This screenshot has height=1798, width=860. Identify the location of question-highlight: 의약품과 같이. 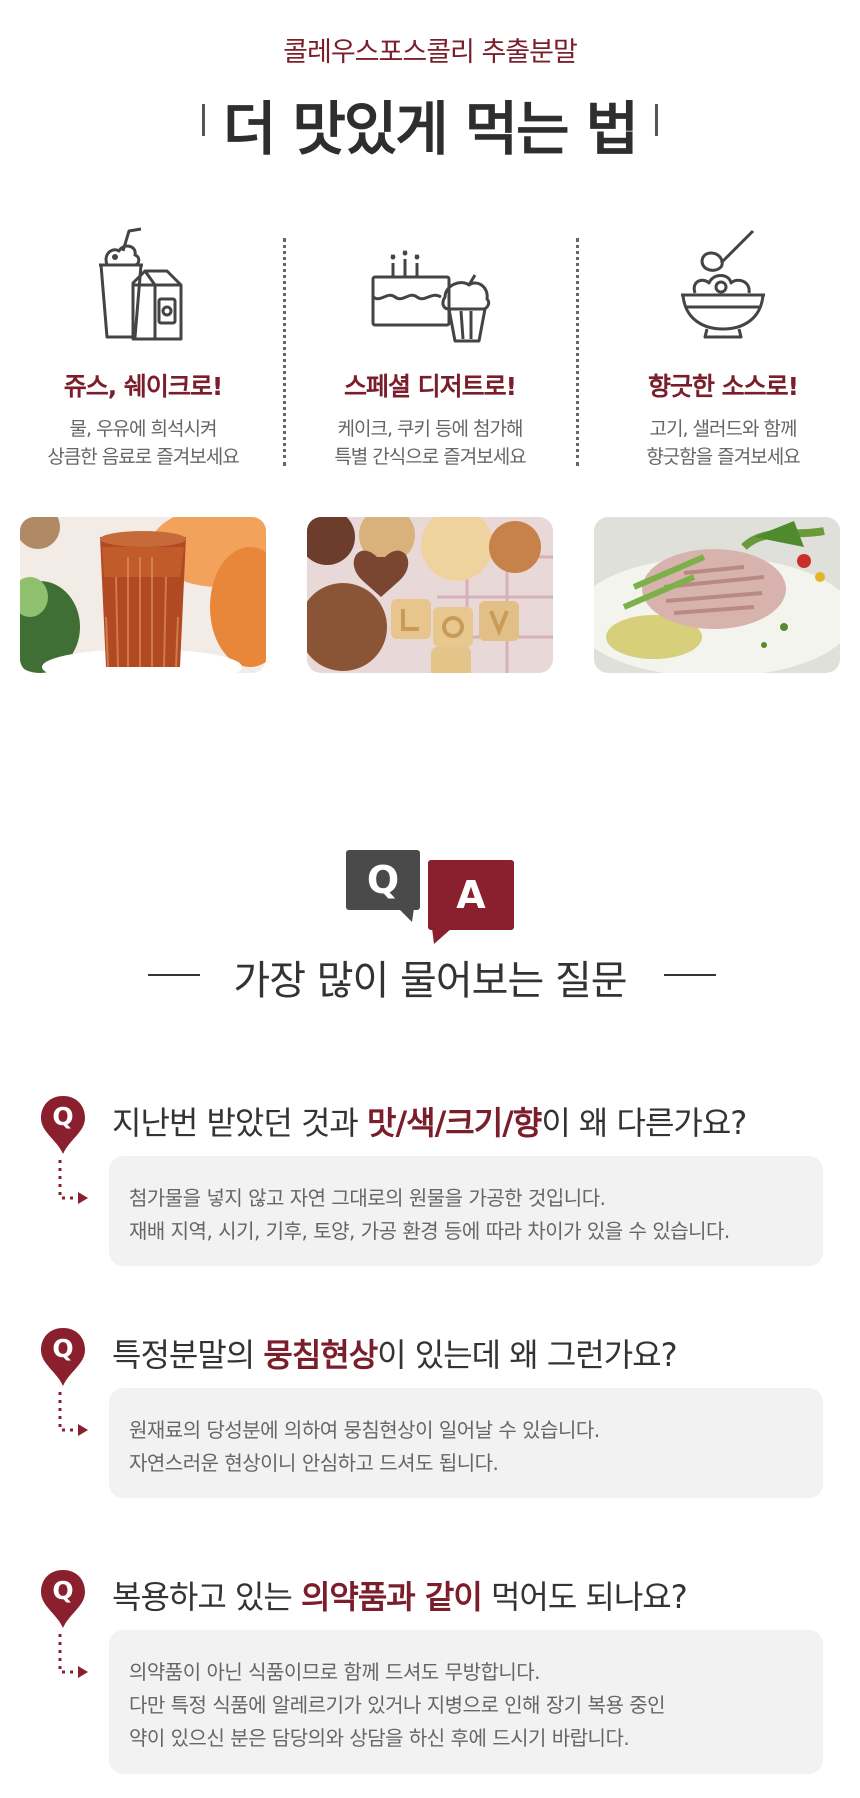
(391, 1597).